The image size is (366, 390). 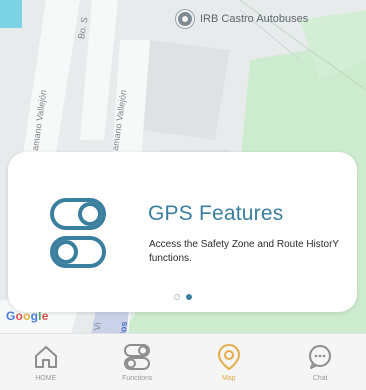 I want to click on functions-icon, so click(x=137, y=357).